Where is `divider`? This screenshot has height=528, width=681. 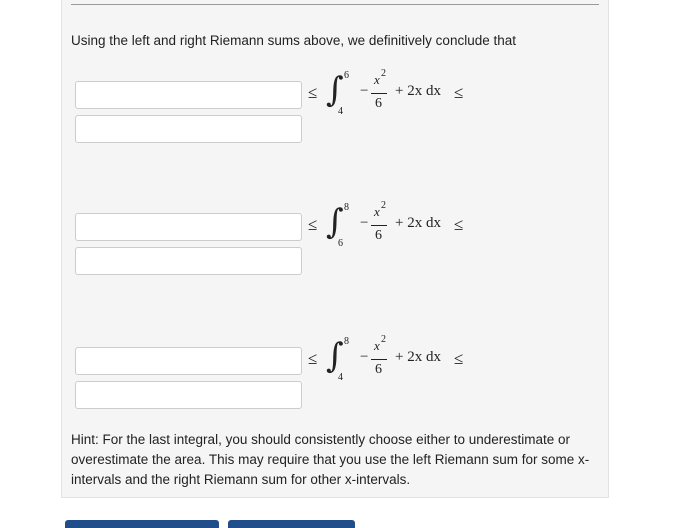
divider is located at coordinates (335, 4).